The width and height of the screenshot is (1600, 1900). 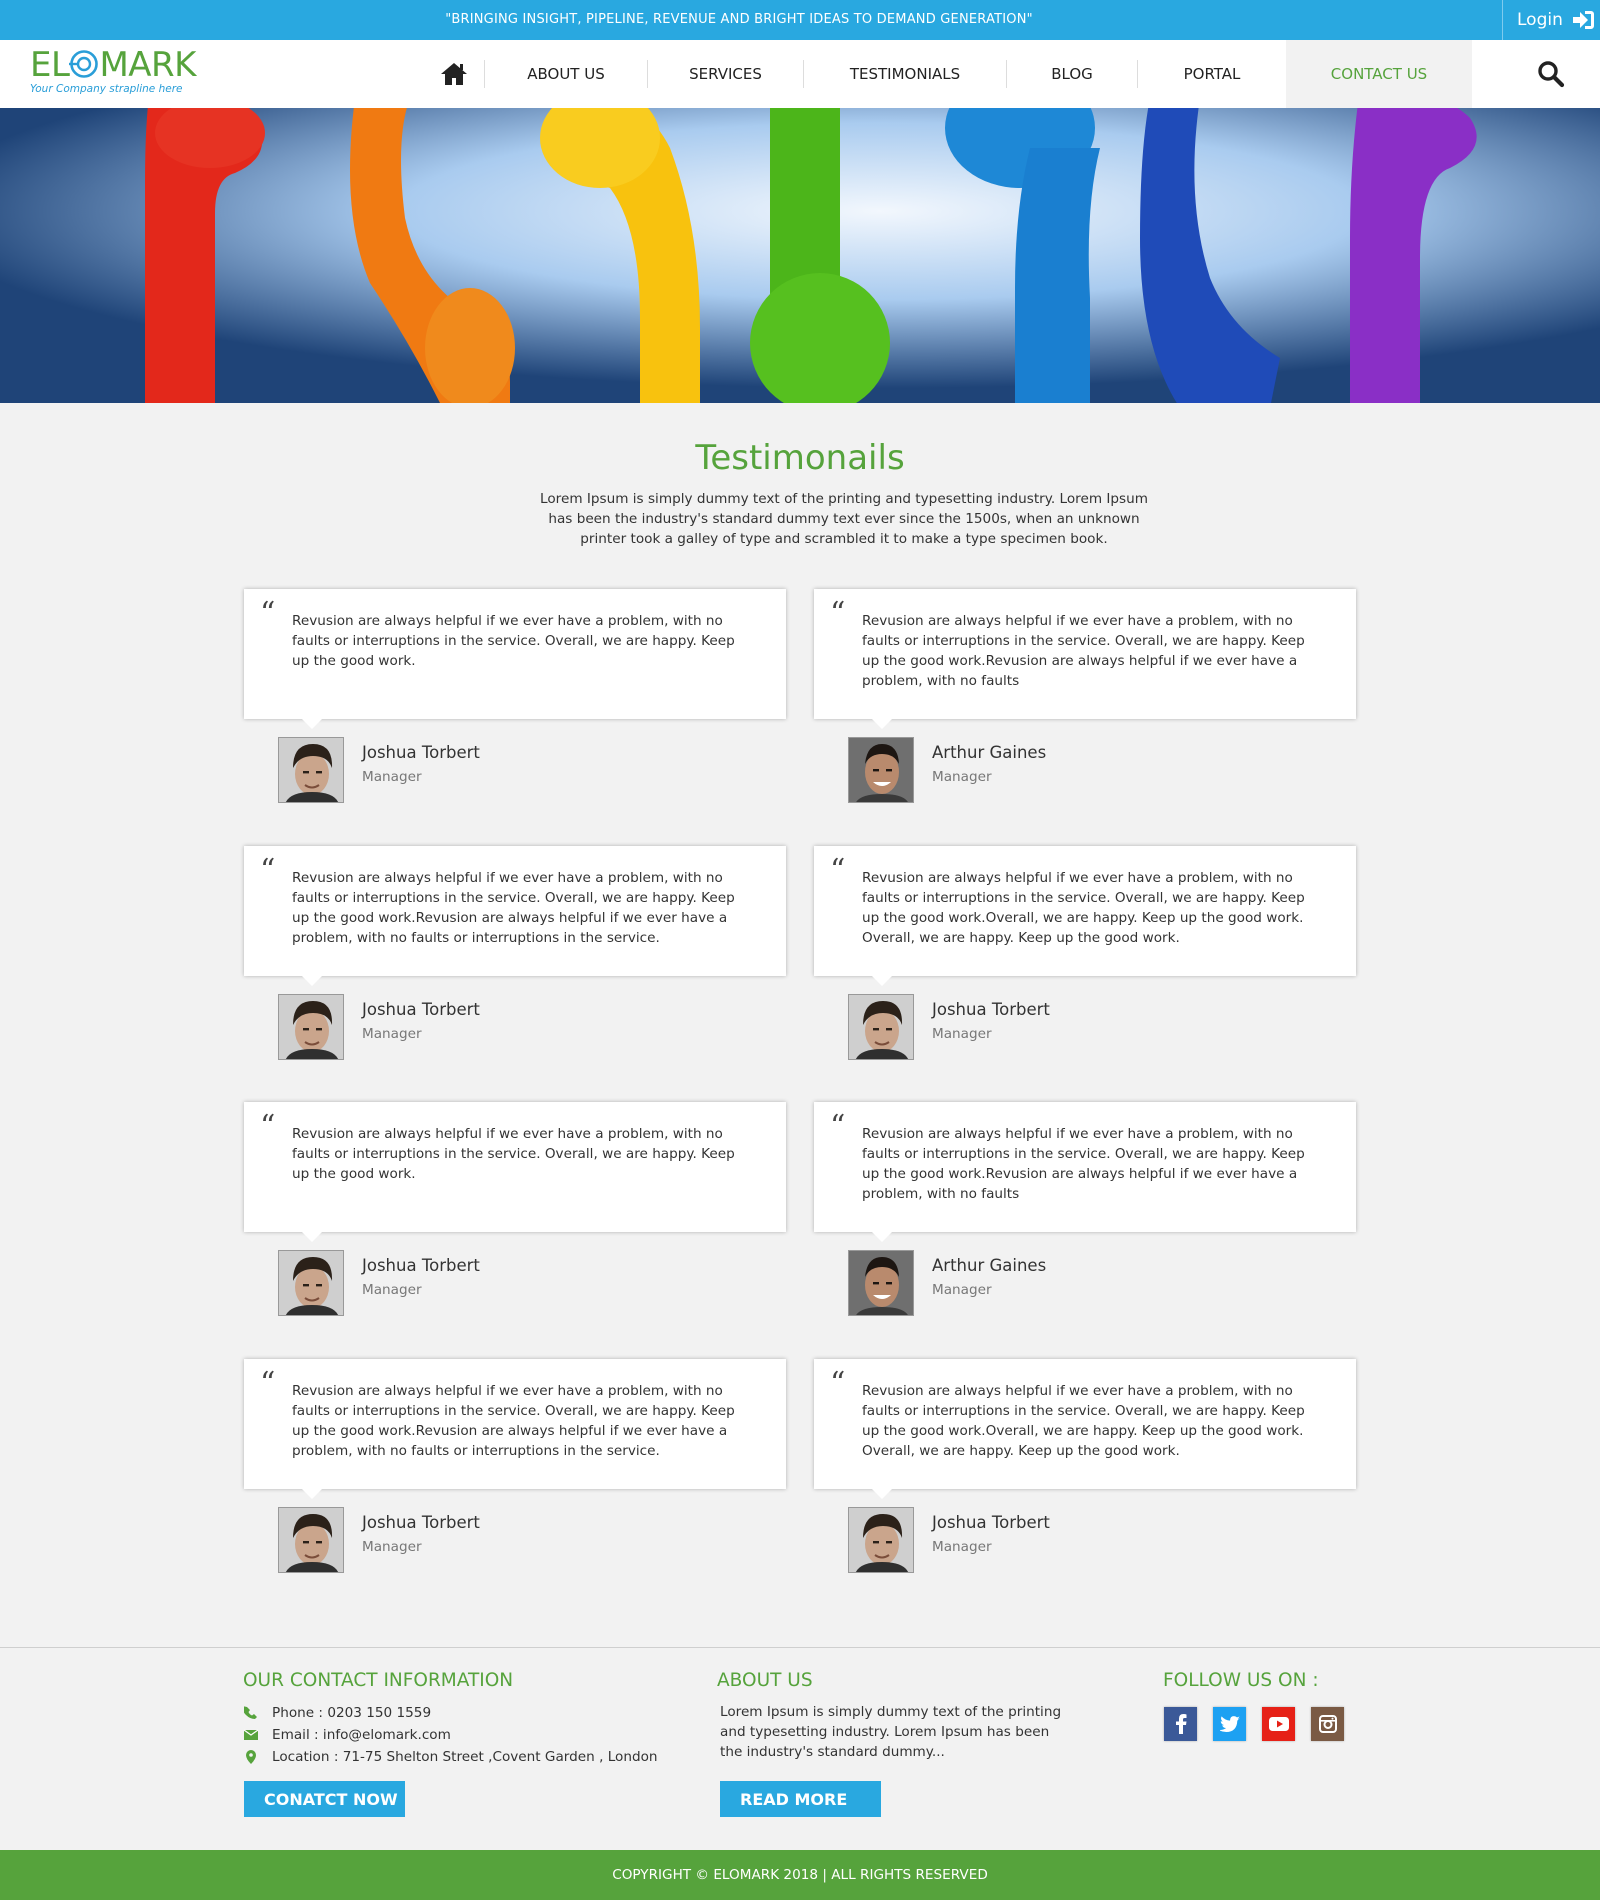 What do you see at coordinates (1379, 74) in the screenshot?
I see `nav-contact-us: CONTACT US` at bounding box center [1379, 74].